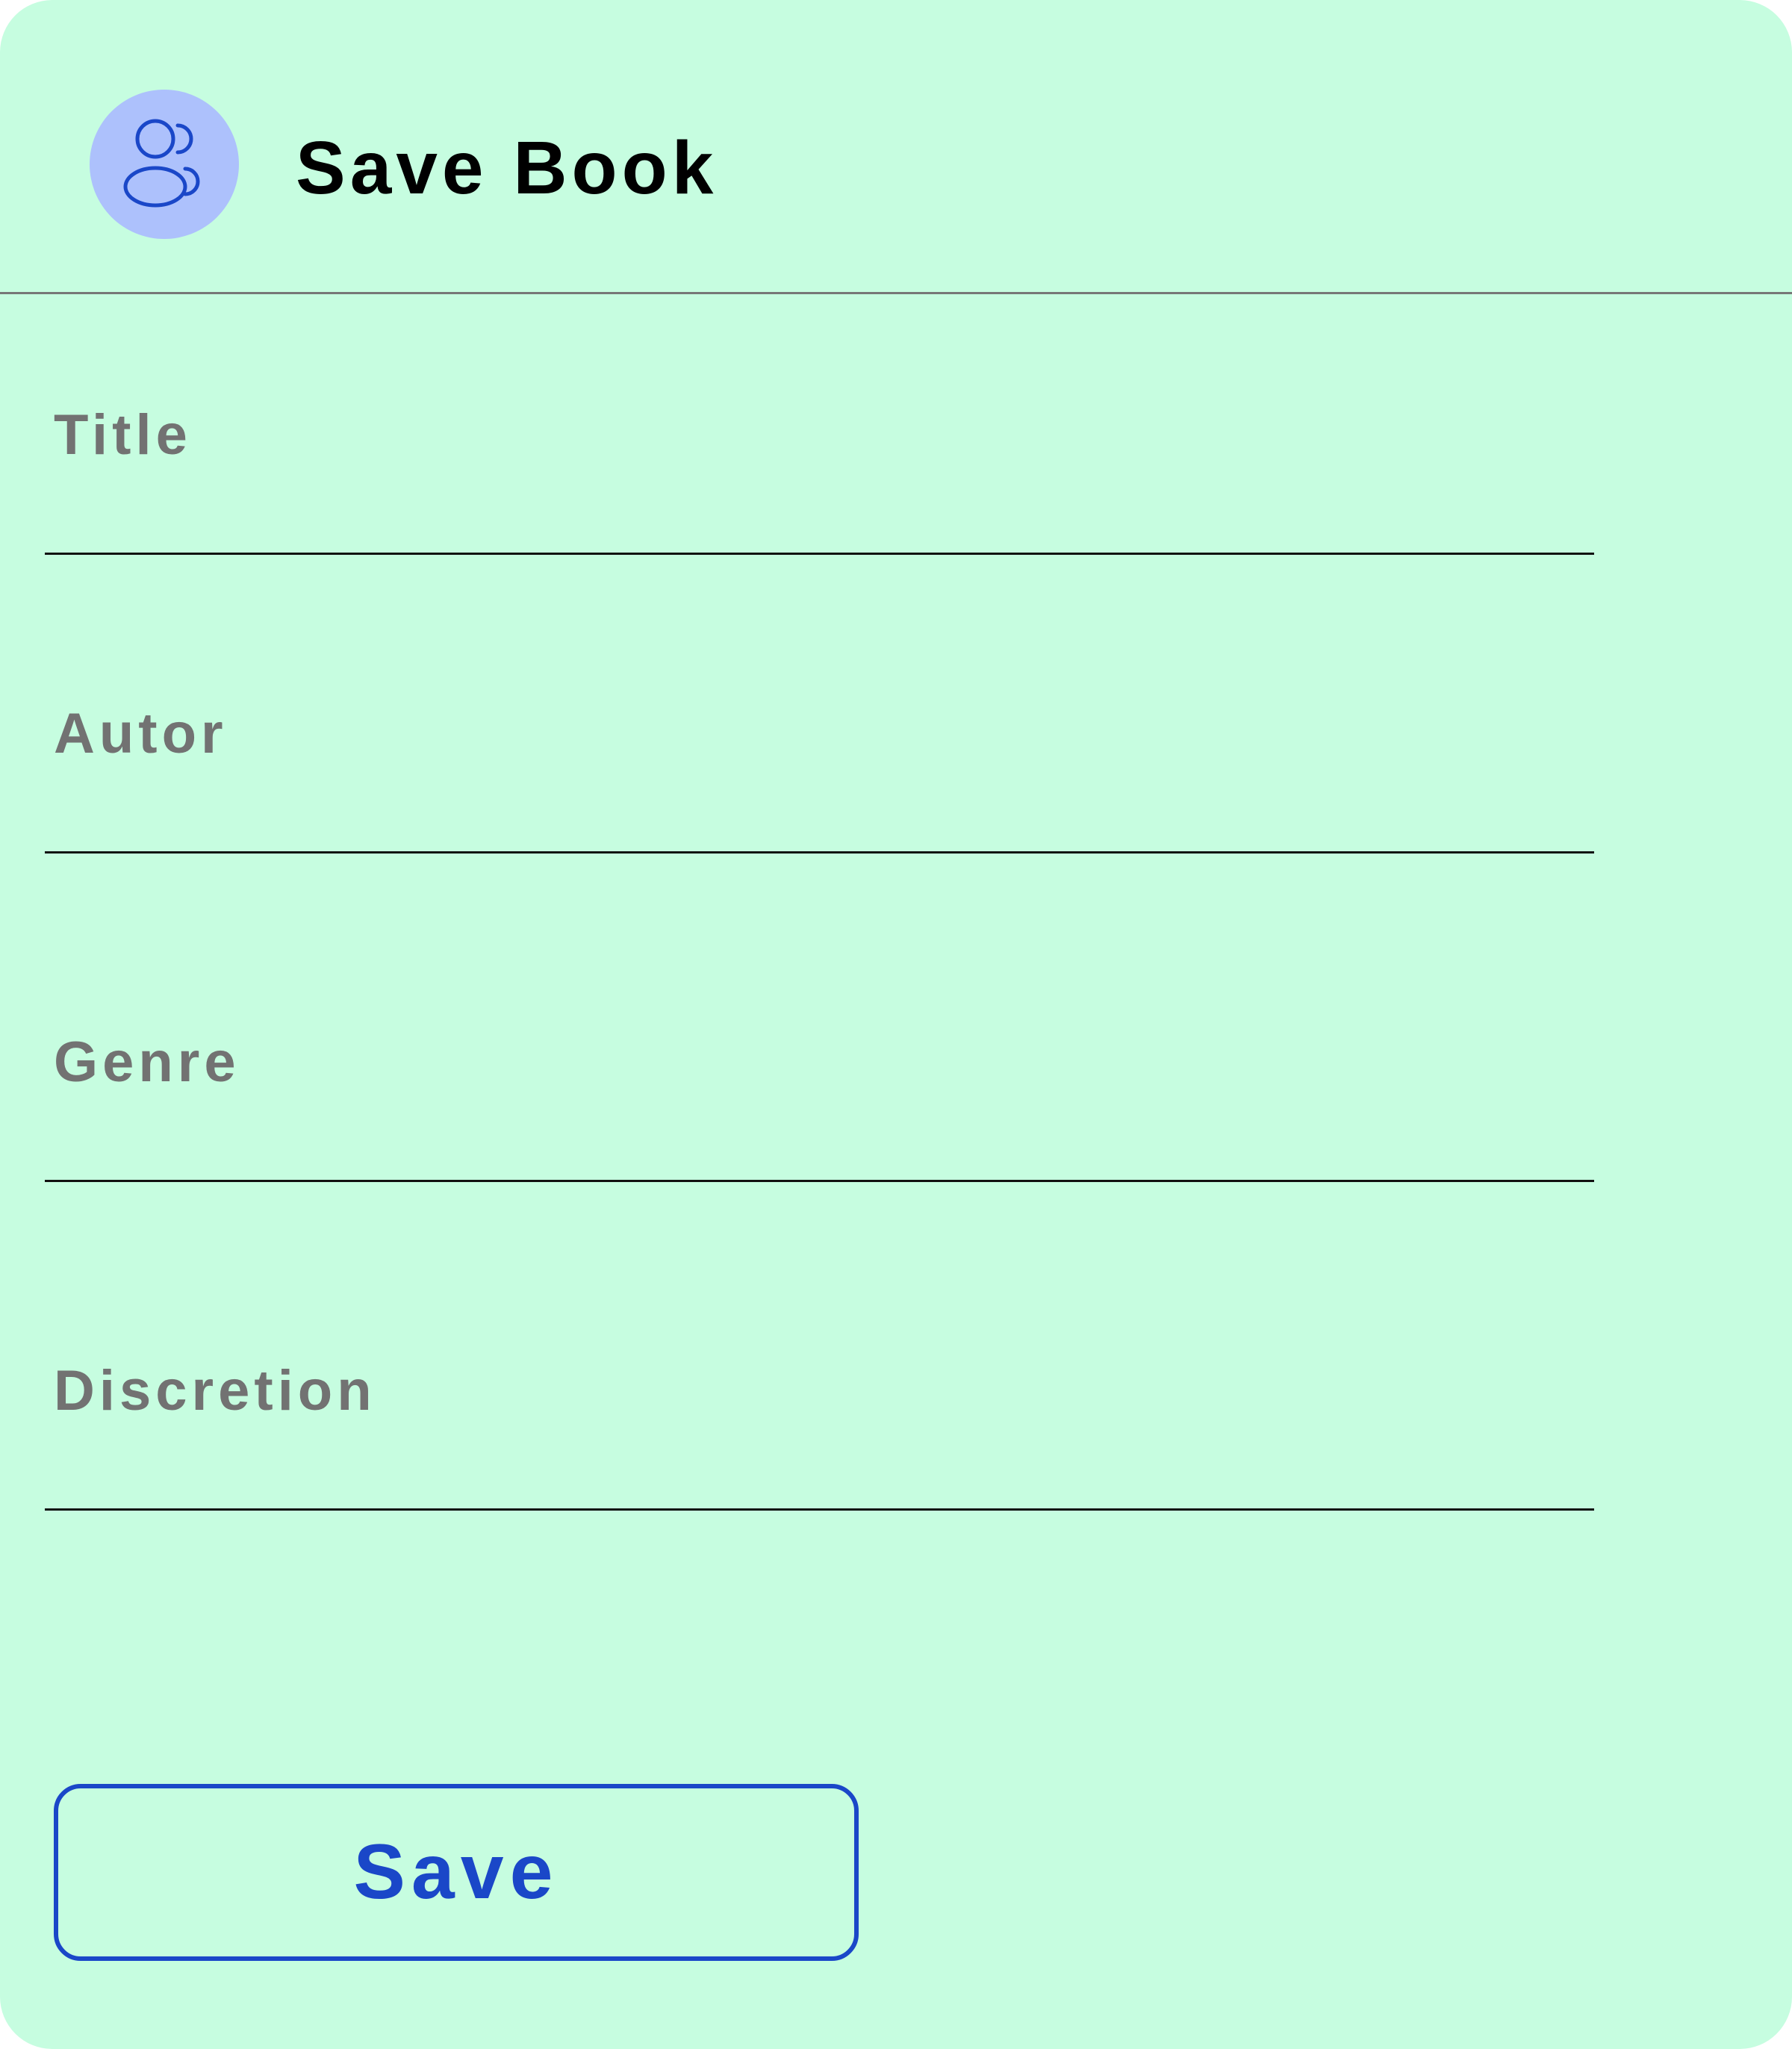 Image resolution: width=1792 pixels, height=2049 pixels. I want to click on users-icon, so click(161, 163).